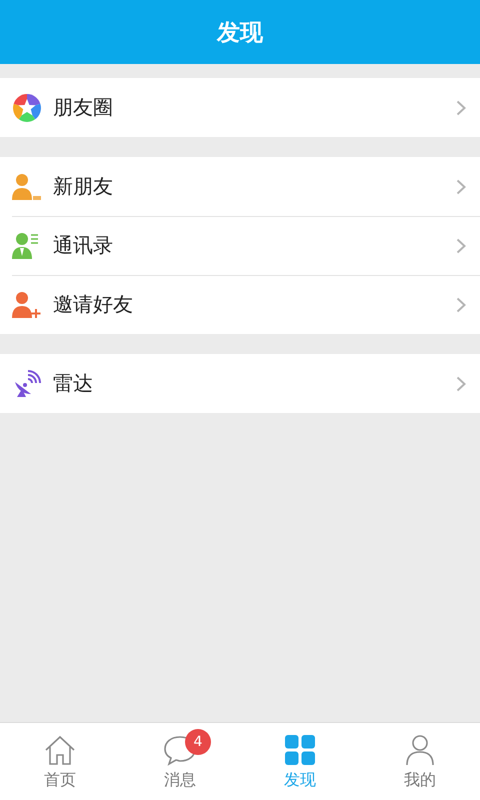 This screenshot has width=480, height=800. What do you see at coordinates (420, 761) in the screenshot?
I see `tab: 我的` at bounding box center [420, 761].